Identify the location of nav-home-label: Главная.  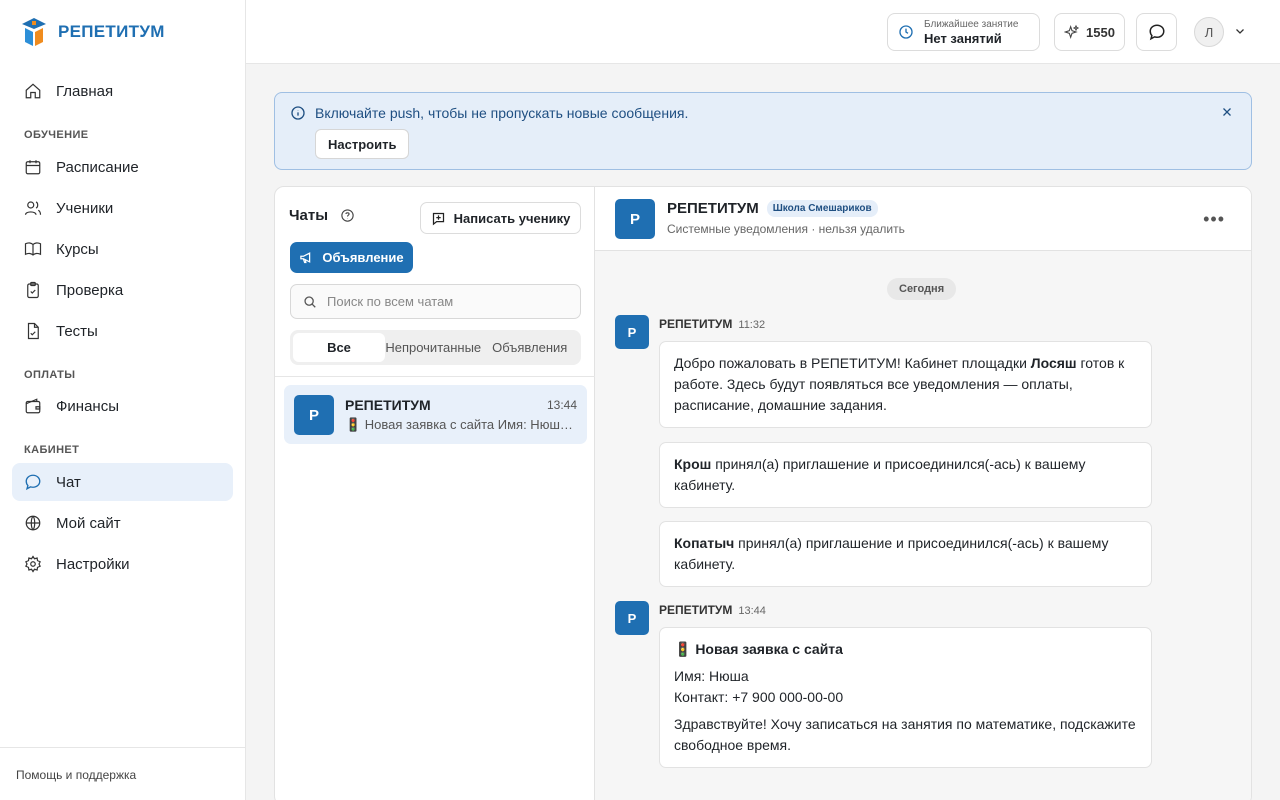
(85, 91).